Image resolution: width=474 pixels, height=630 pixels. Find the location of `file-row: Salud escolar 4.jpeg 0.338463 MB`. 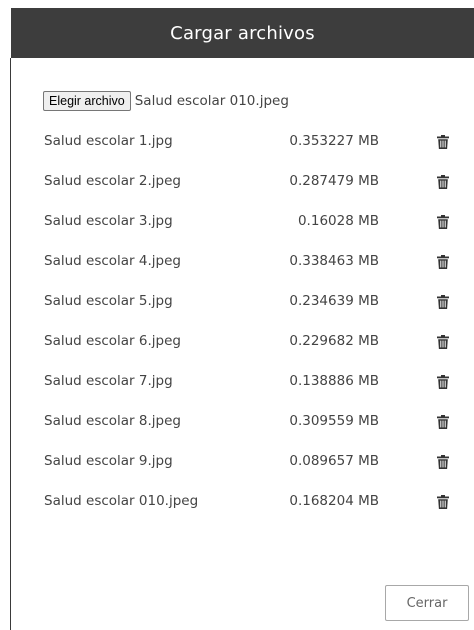

file-row: Salud escolar 4.jpeg 0.338463 MB is located at coordinates (237, 262).